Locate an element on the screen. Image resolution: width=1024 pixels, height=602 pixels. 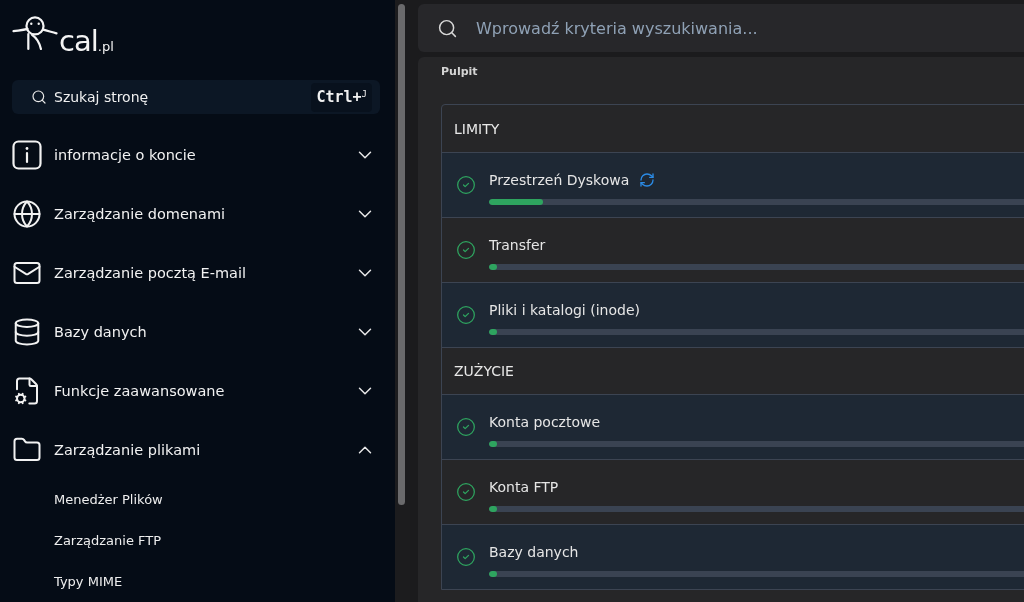
breadcrumb: Pulpit is located at coordinates (459, 72).